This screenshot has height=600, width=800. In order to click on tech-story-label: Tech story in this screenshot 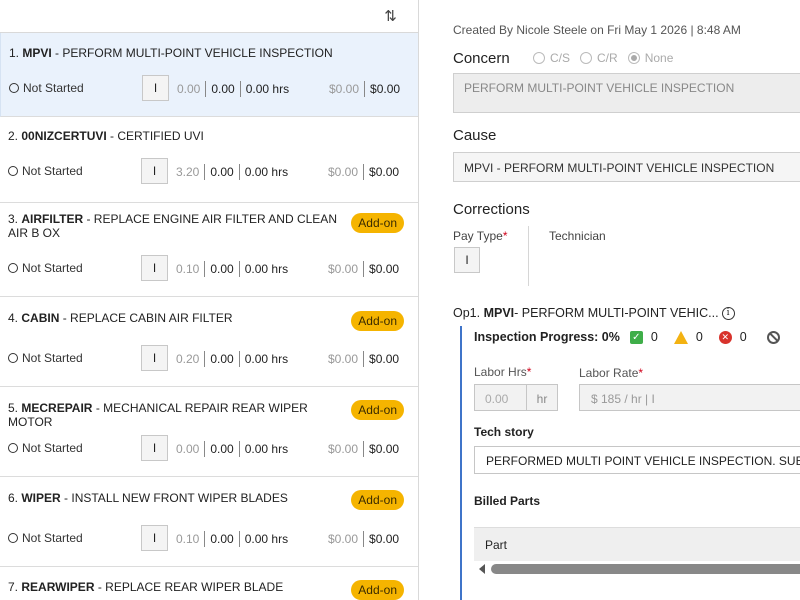, I will do `click(504, 432)`.